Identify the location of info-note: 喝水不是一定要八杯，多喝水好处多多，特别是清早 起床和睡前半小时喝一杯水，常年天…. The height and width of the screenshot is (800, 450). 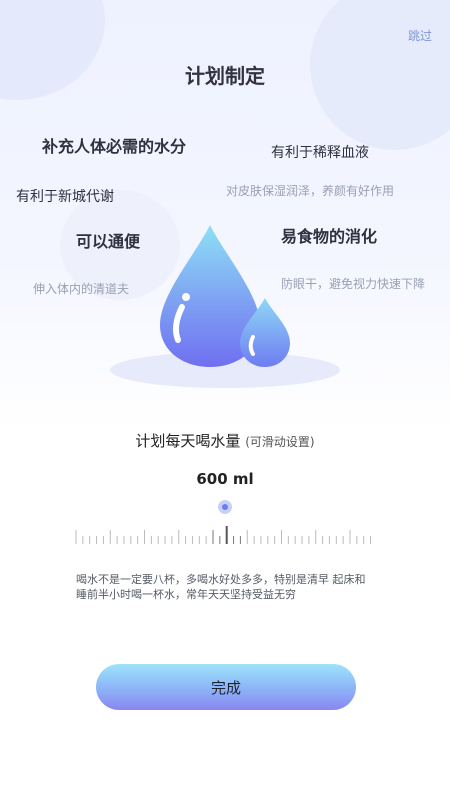
(221, 587).